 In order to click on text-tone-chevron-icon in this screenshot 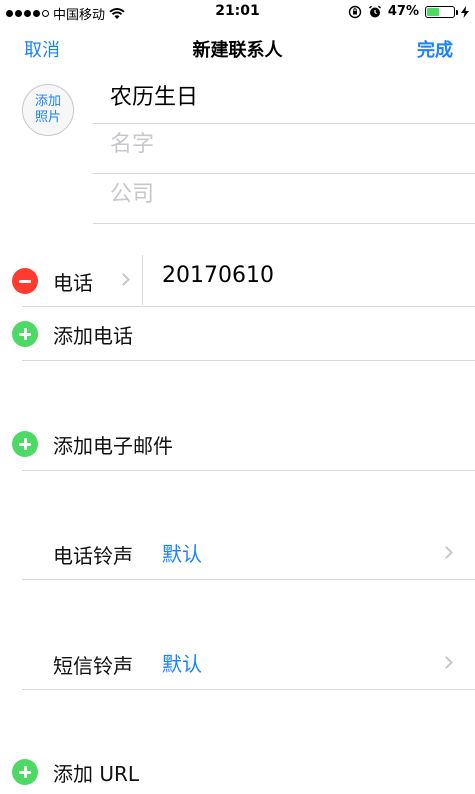, I will do `click(446, 662)`.